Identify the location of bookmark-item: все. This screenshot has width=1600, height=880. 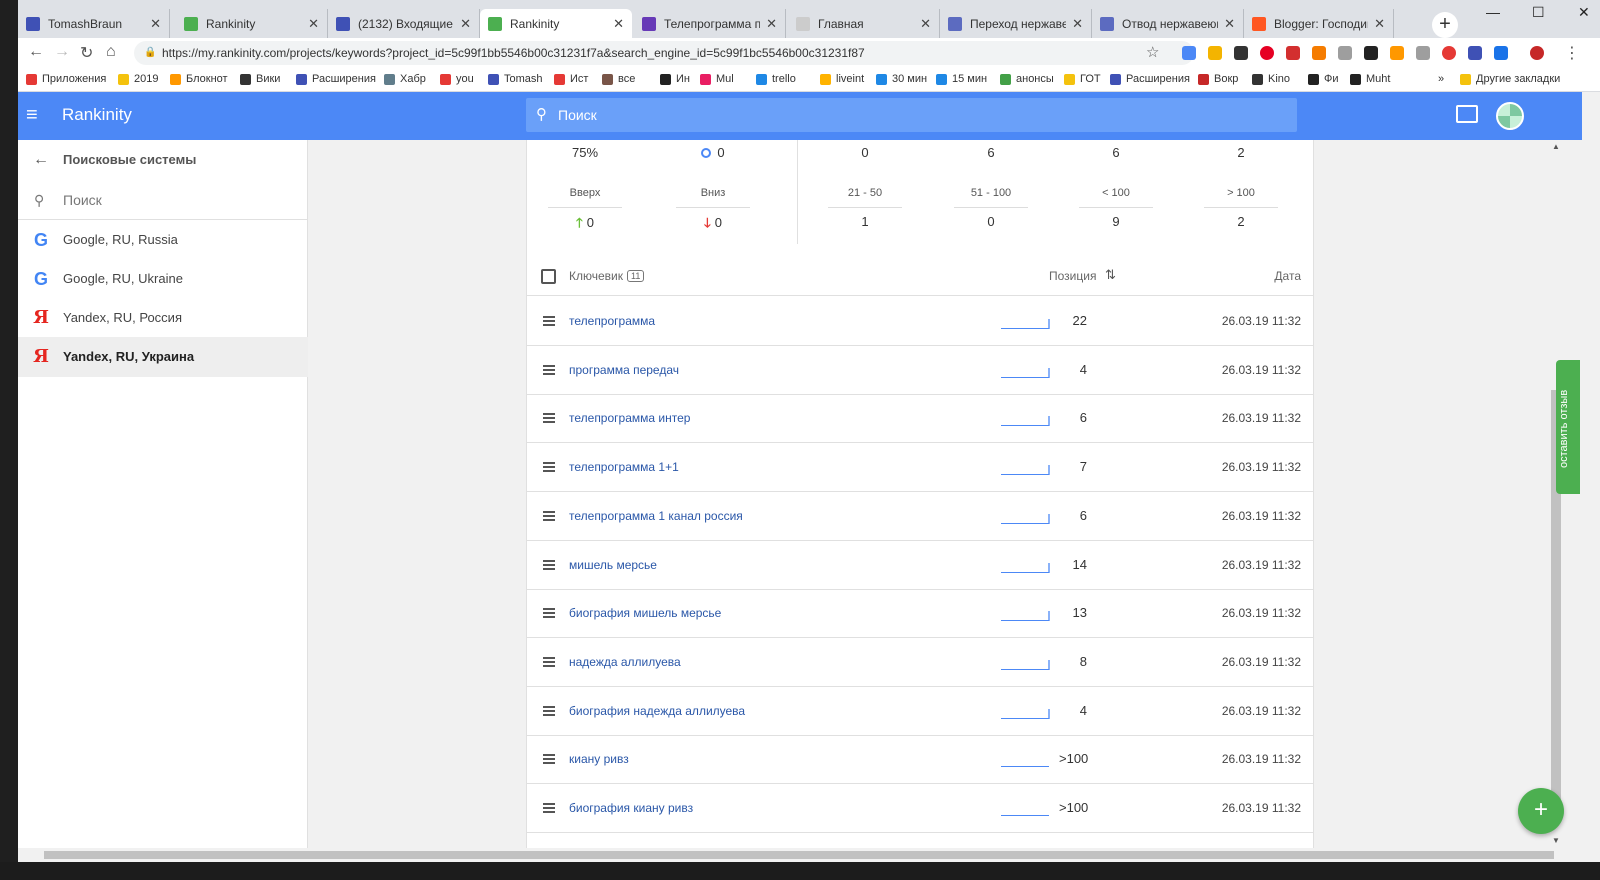
(618, 79).